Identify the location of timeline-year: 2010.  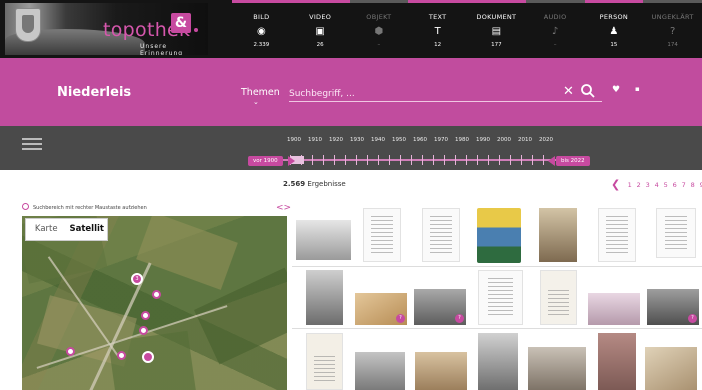
(528, 140).